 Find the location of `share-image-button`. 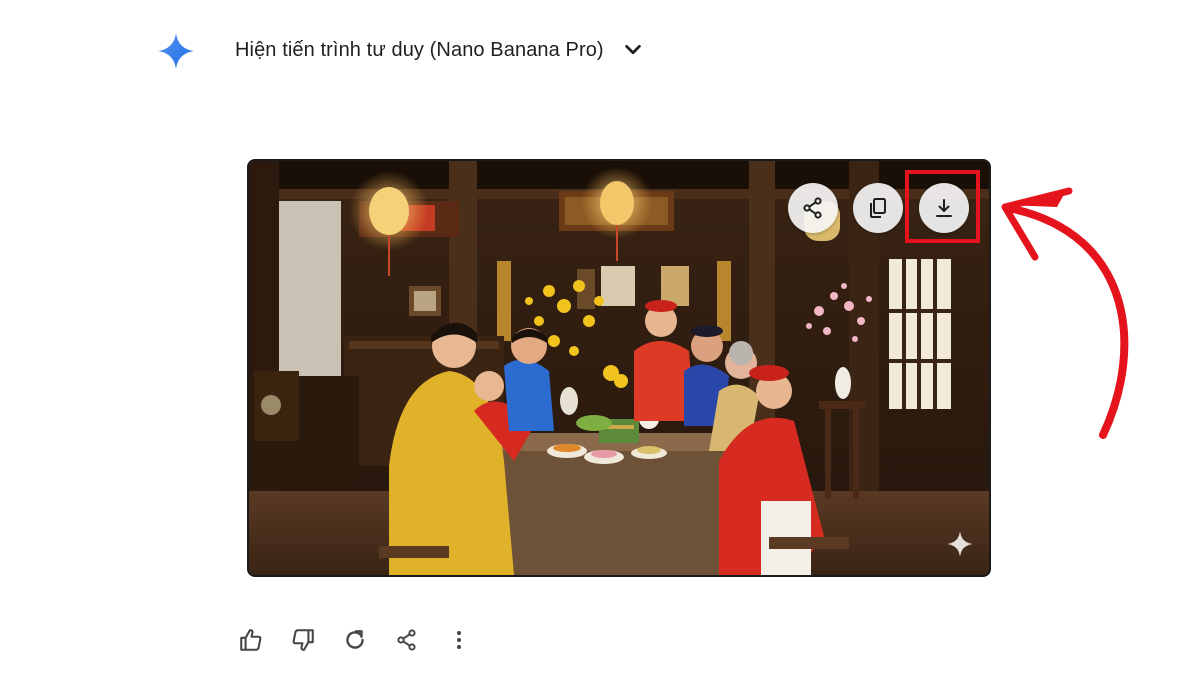

share-image-button is located at coordinates (813, 208).